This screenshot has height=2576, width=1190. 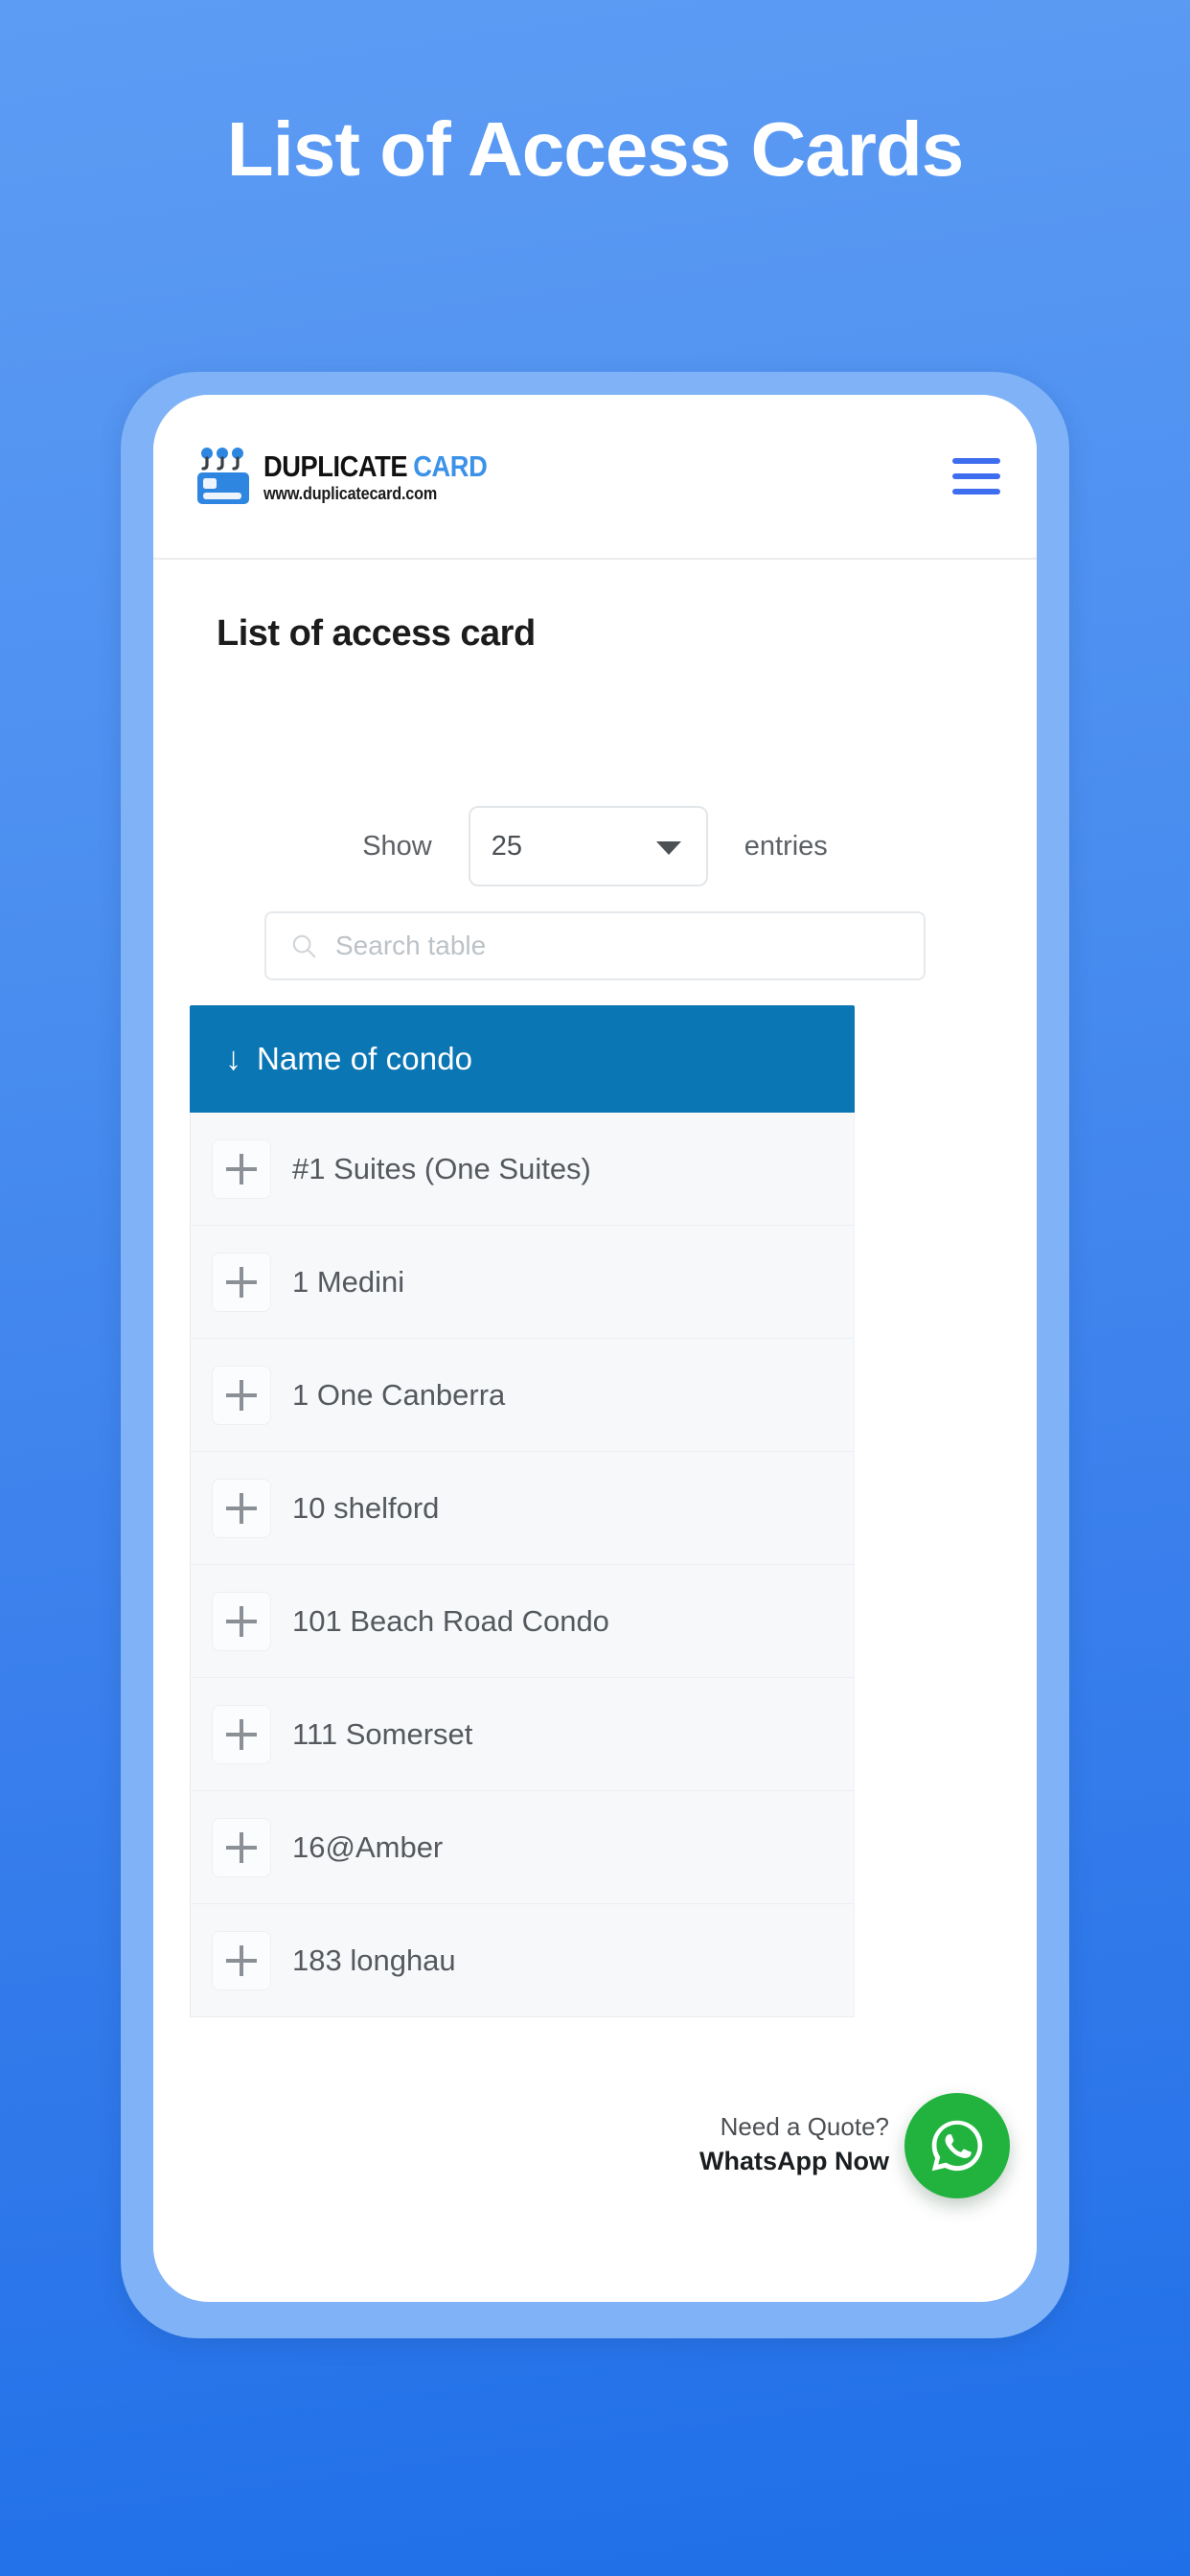 What do you see at coordinates (442, 1168) in the screenshot?
I see `condo-name: #1 Suites (One Suites)` at bounding box center [442, 1168].